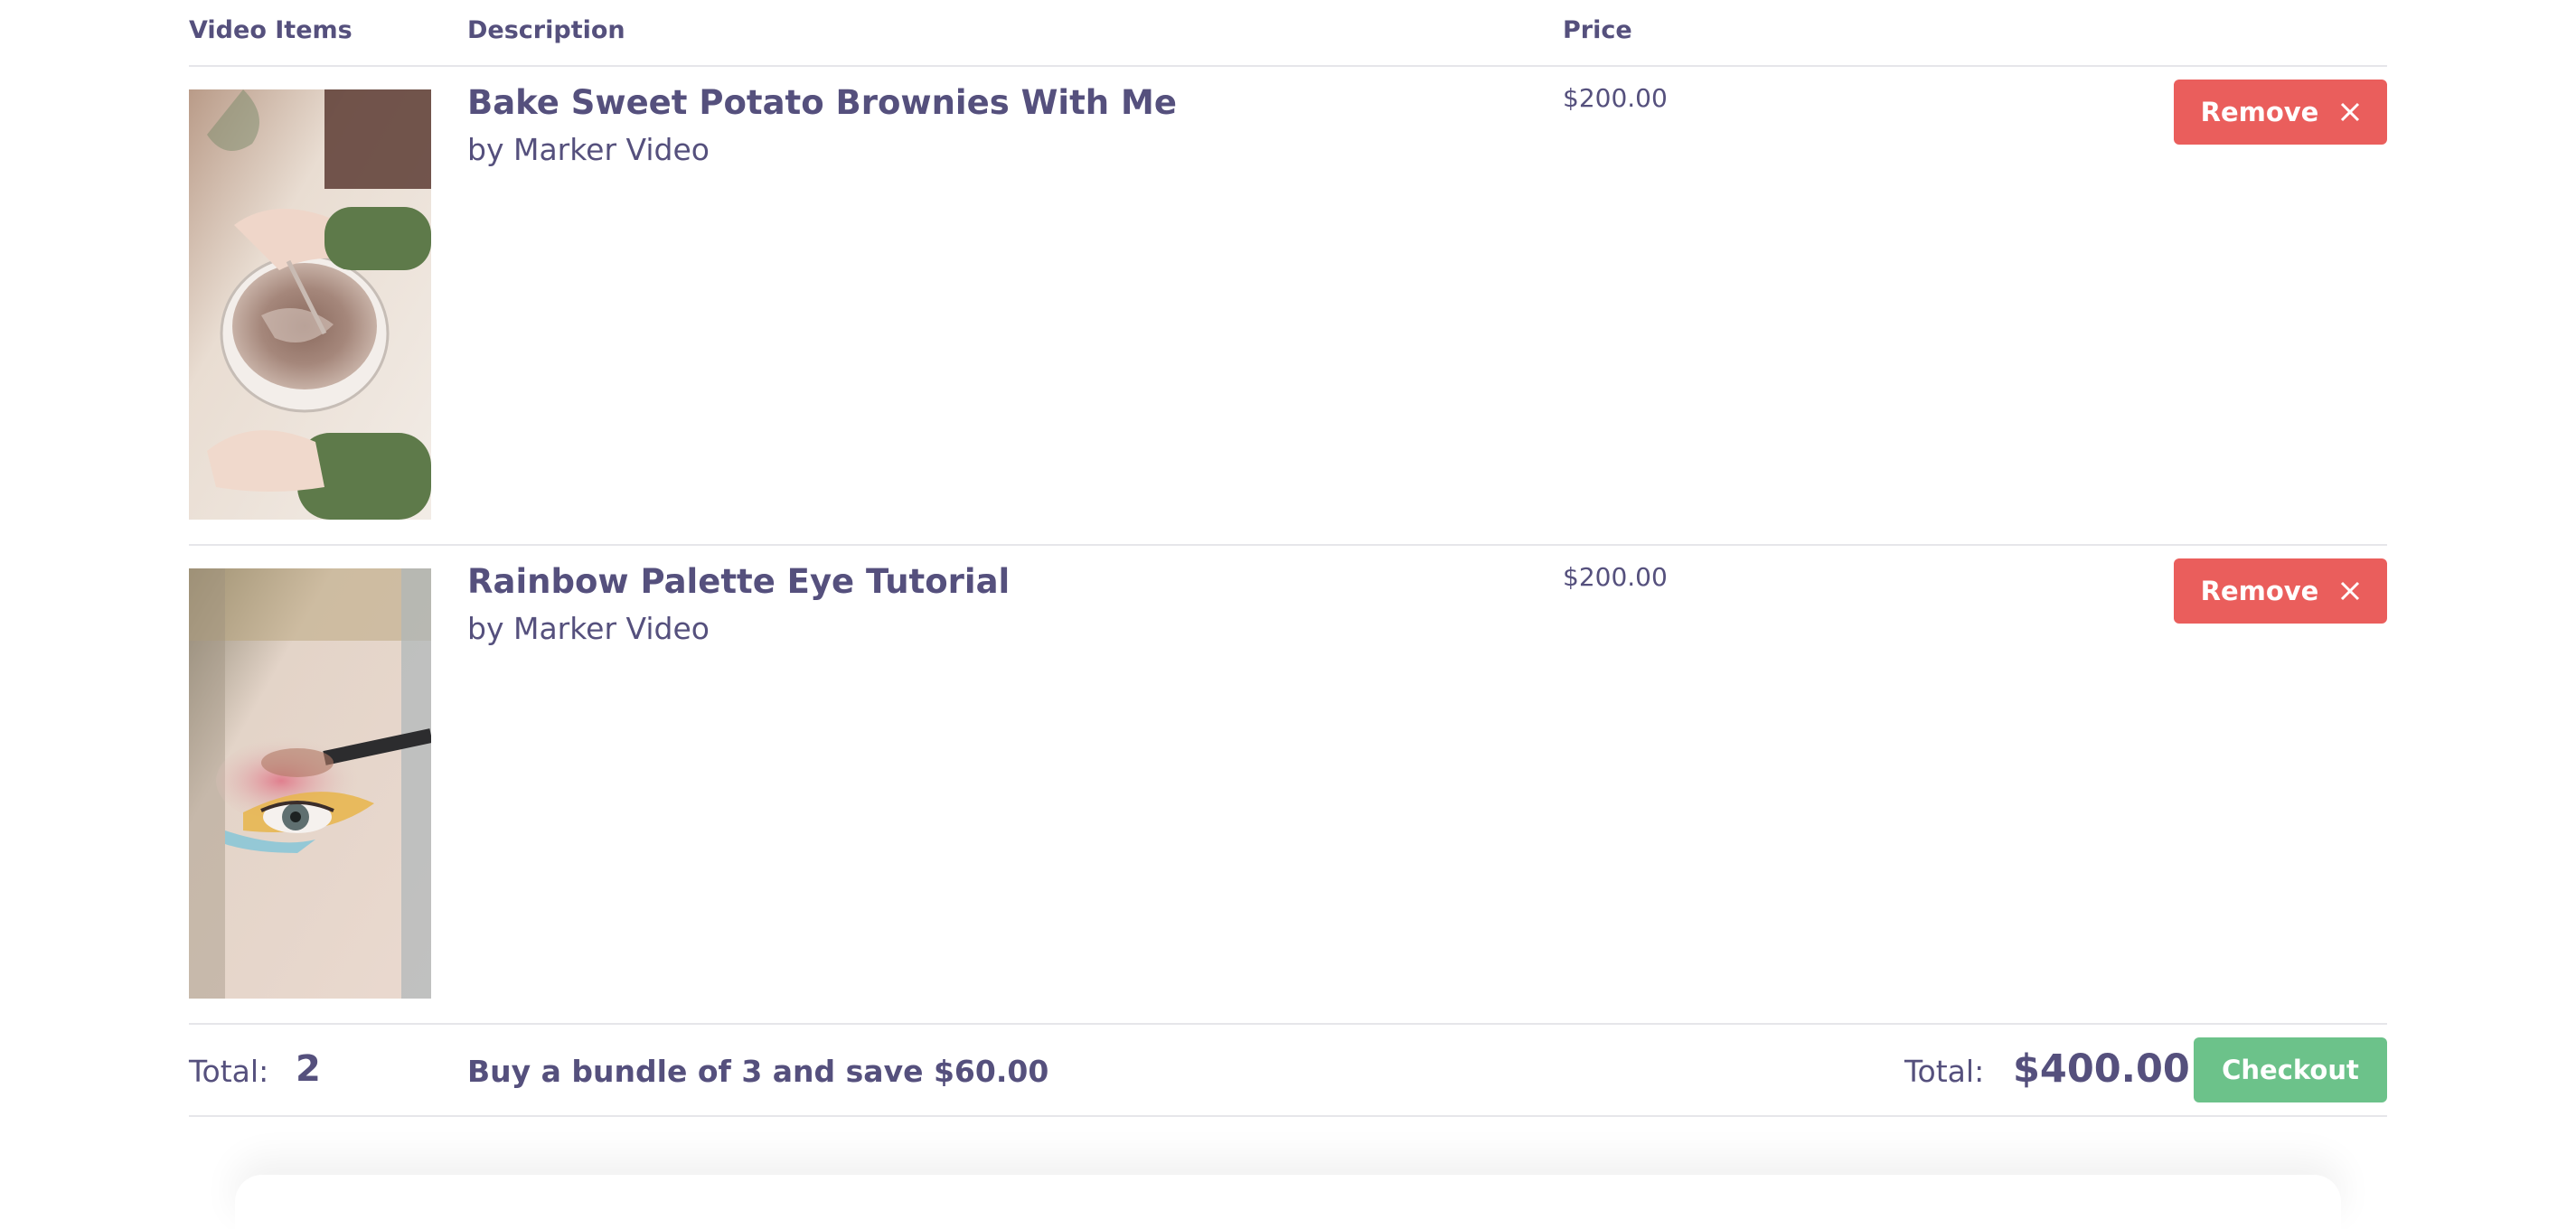 The image size is (2576, 1229). Describe the element at coordinates (822, 103) in the screenshot. I see `item-title: Bake Sweet Potato Brownies With Me` at that location.